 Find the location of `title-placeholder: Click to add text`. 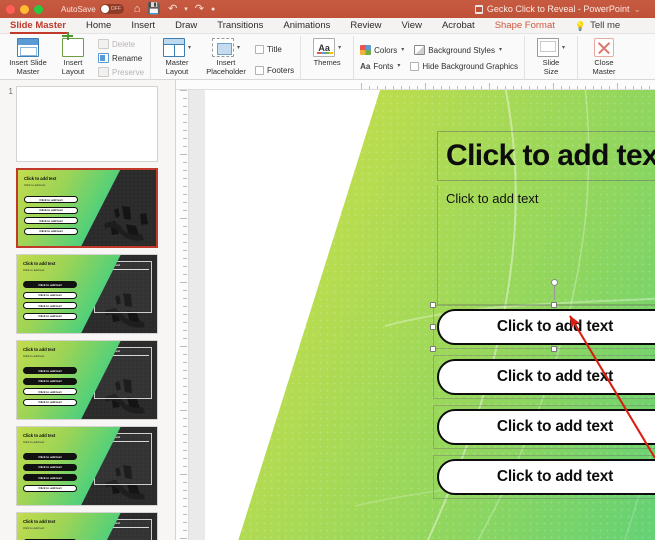

title-placeholder: Click to add text is located at coordinates (546, 156).